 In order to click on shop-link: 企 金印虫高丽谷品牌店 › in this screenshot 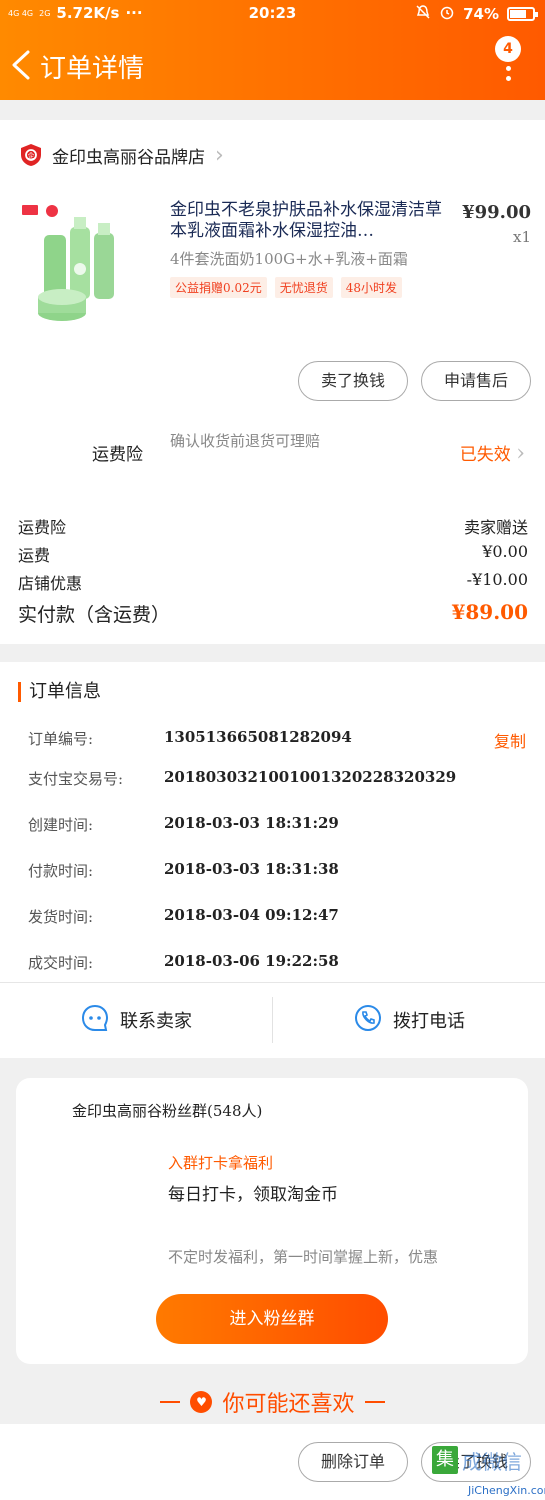, I will do `click(122, 155)`.